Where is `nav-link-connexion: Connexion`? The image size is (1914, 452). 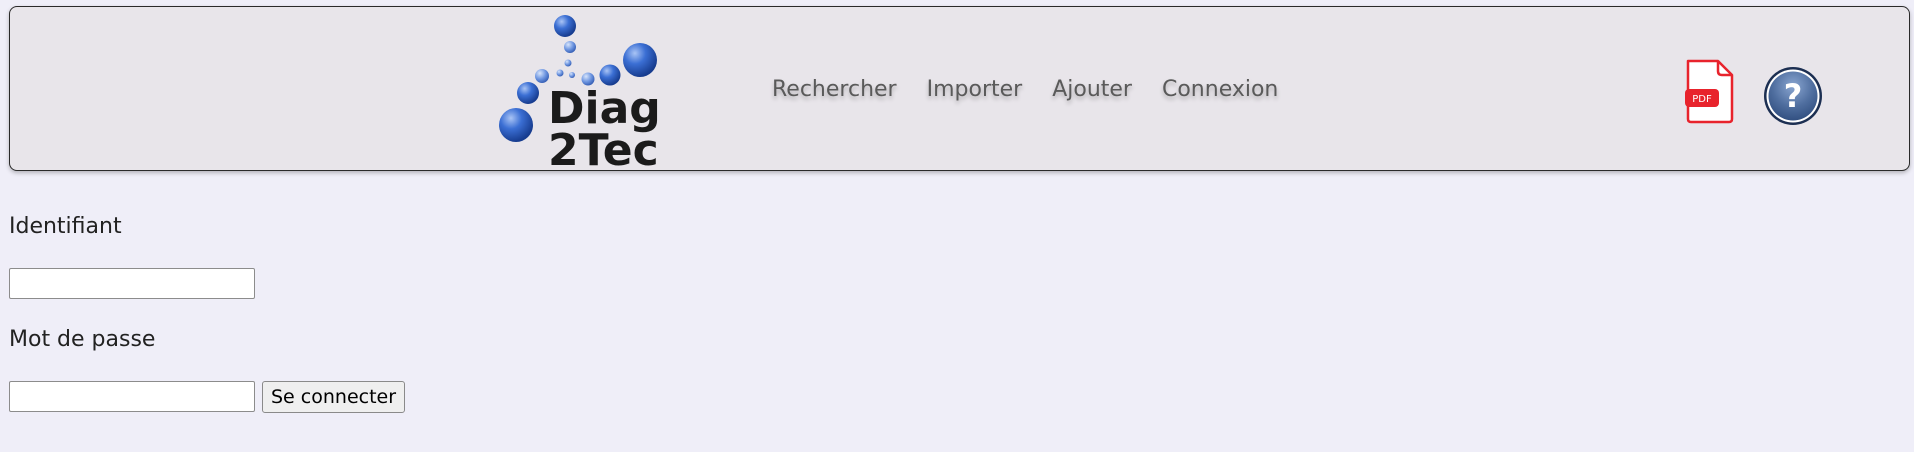 nav-link-connexion: Connexion is located at coordinates (1220, 89).